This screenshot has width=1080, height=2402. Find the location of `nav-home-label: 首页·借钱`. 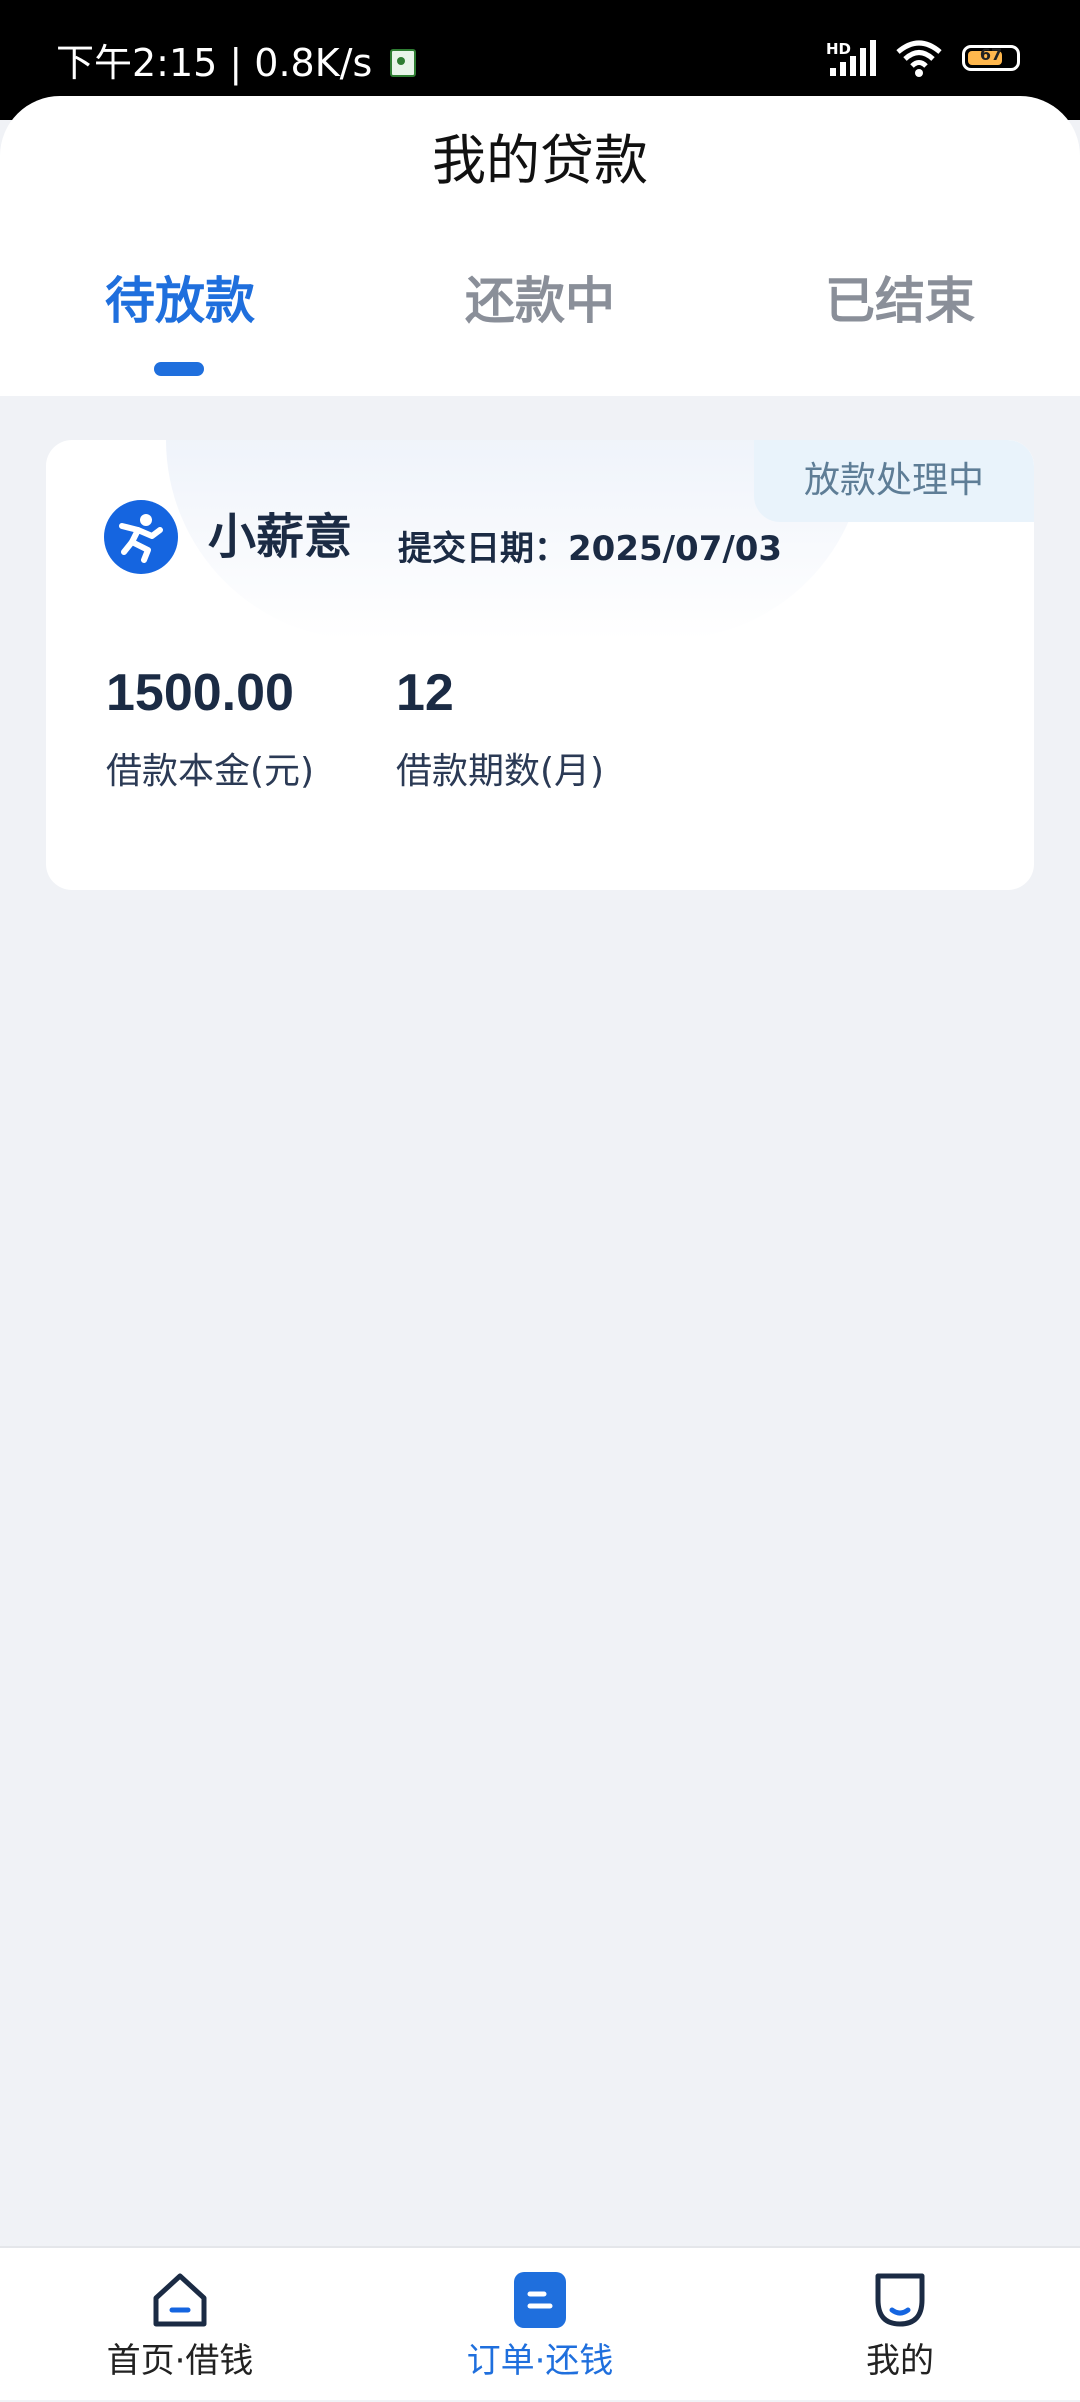

nav-home-label: 首页·借钱 is located at coordinates (180, 2361).